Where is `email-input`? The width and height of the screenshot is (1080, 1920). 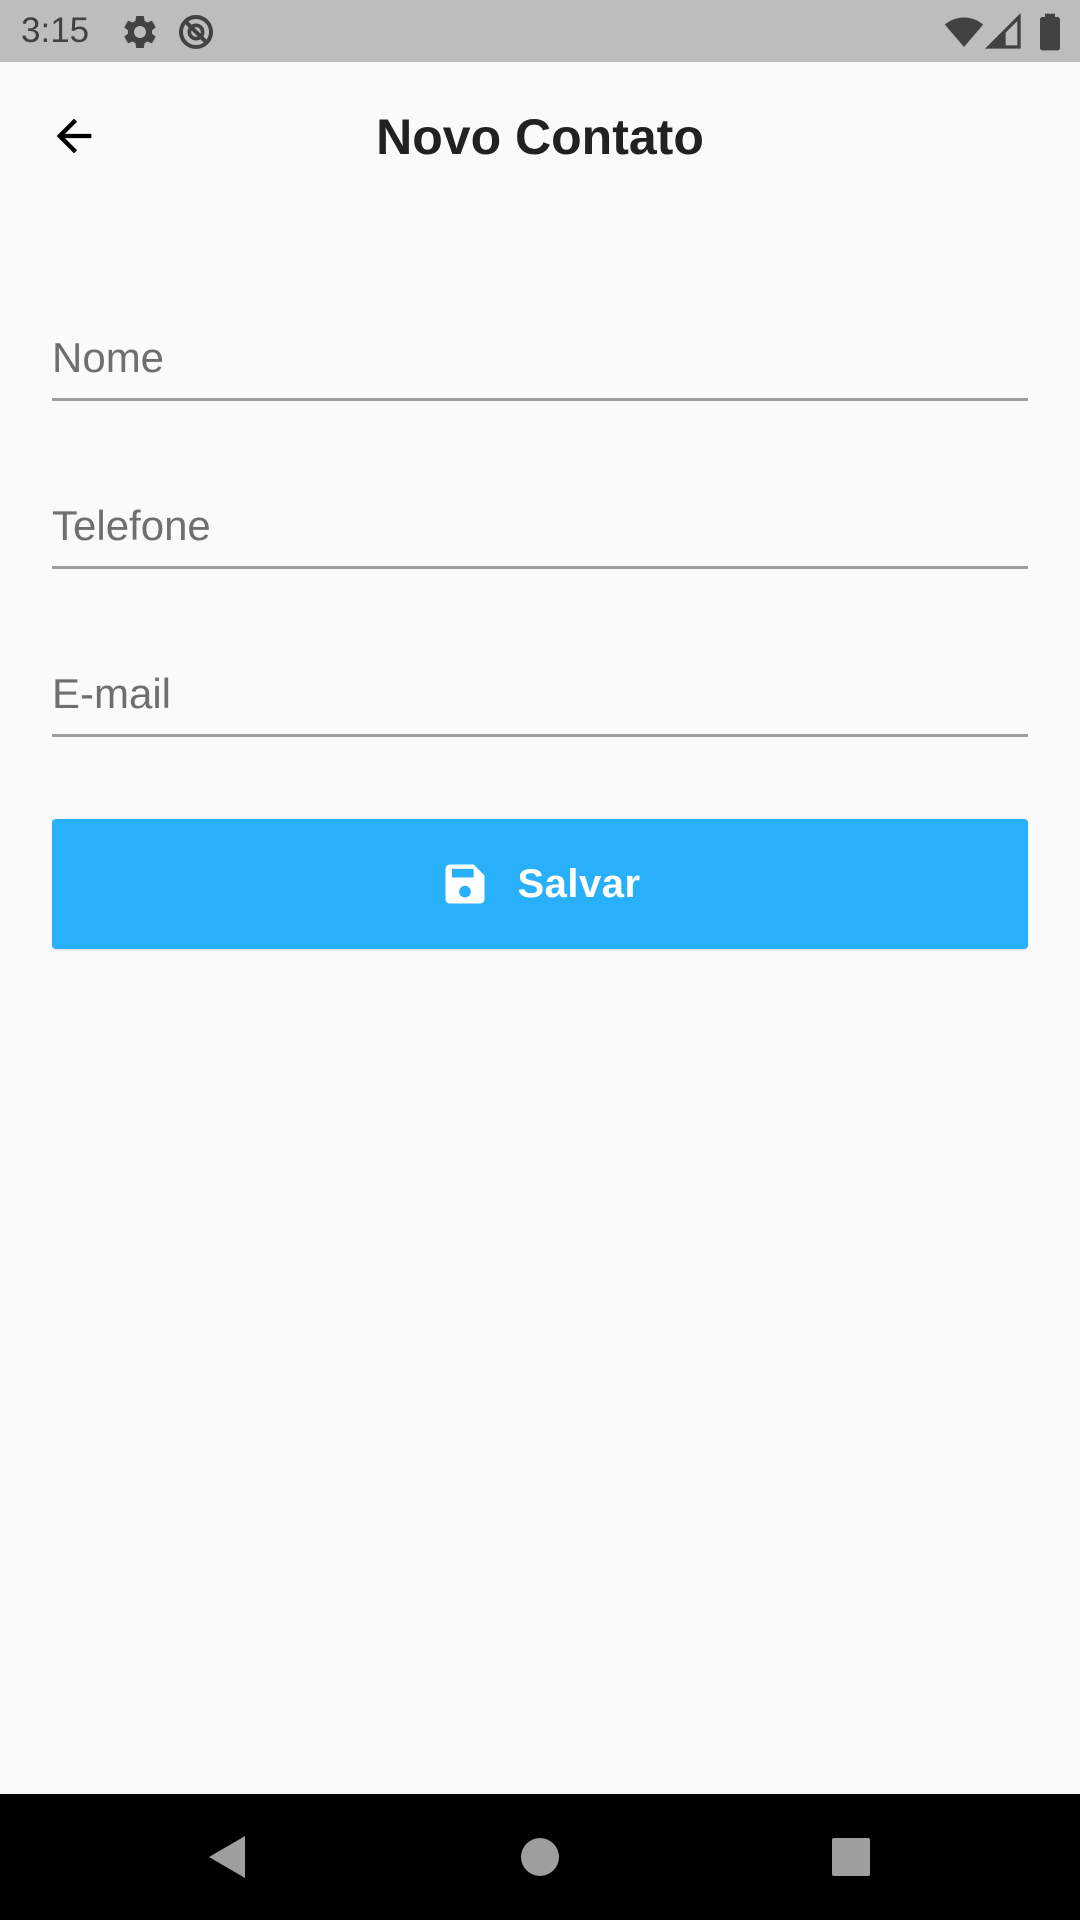 email-input is located at coordinates (540, 695).